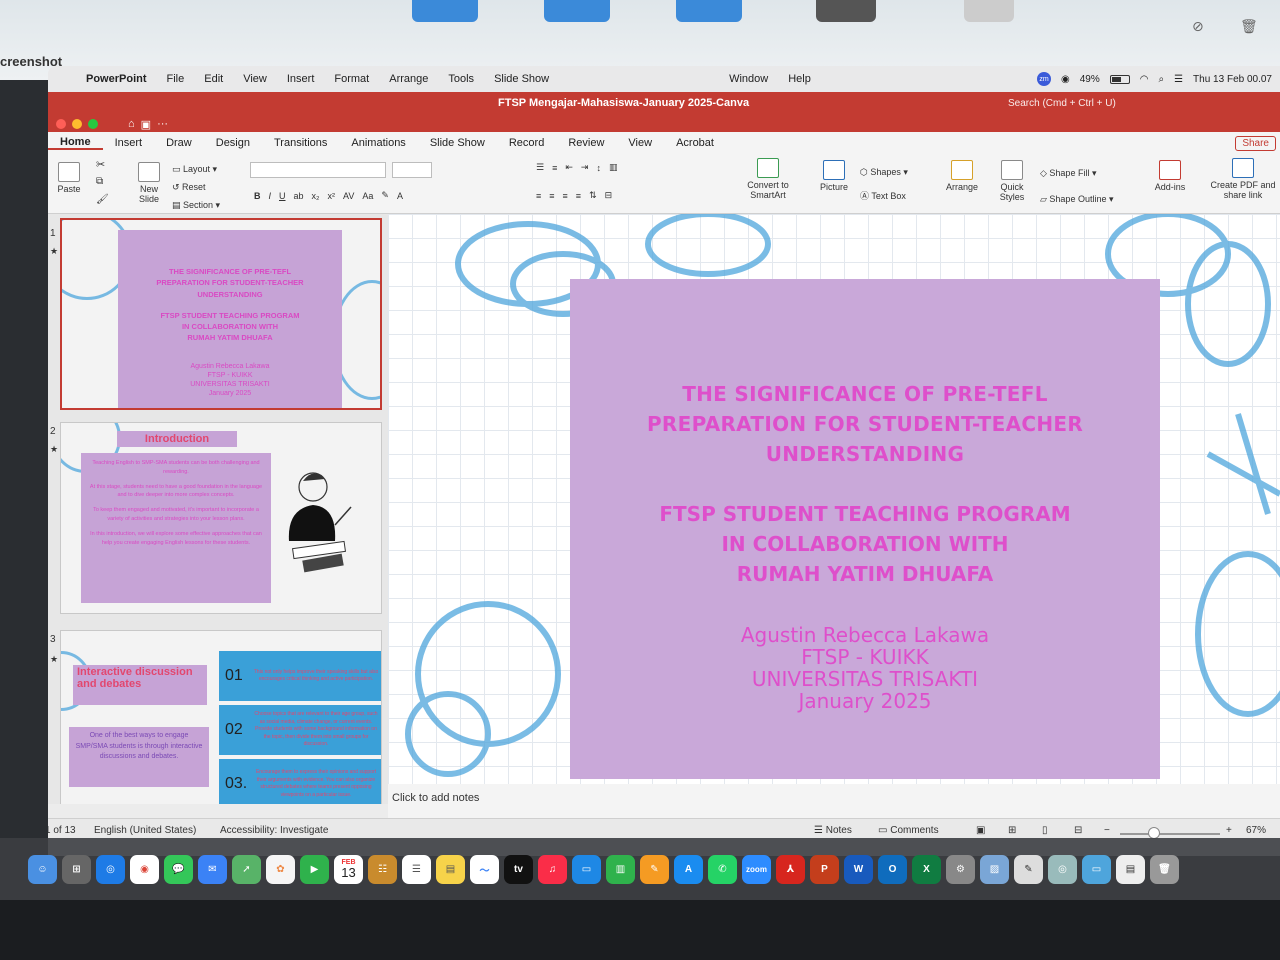 The width and height of the screenshot is (1280, 960). I want to click on search-input: Search (Cmd + Ctrl + U), so click(1062, 103).